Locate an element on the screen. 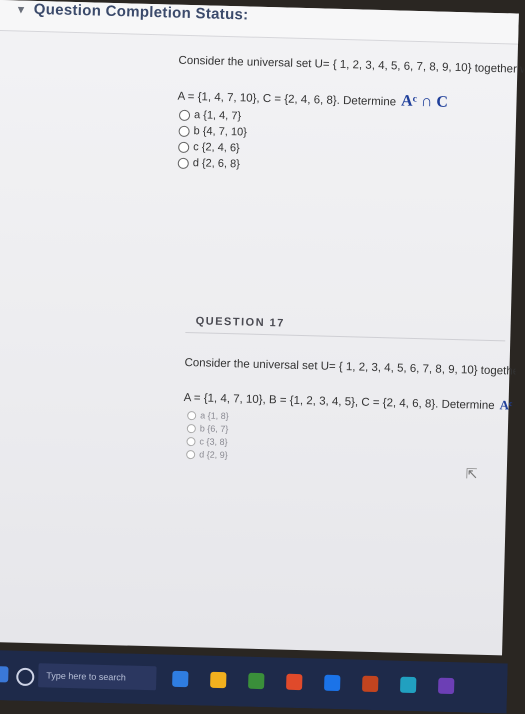  option-a: a {1, 8} is located at coordinates (208, 415).